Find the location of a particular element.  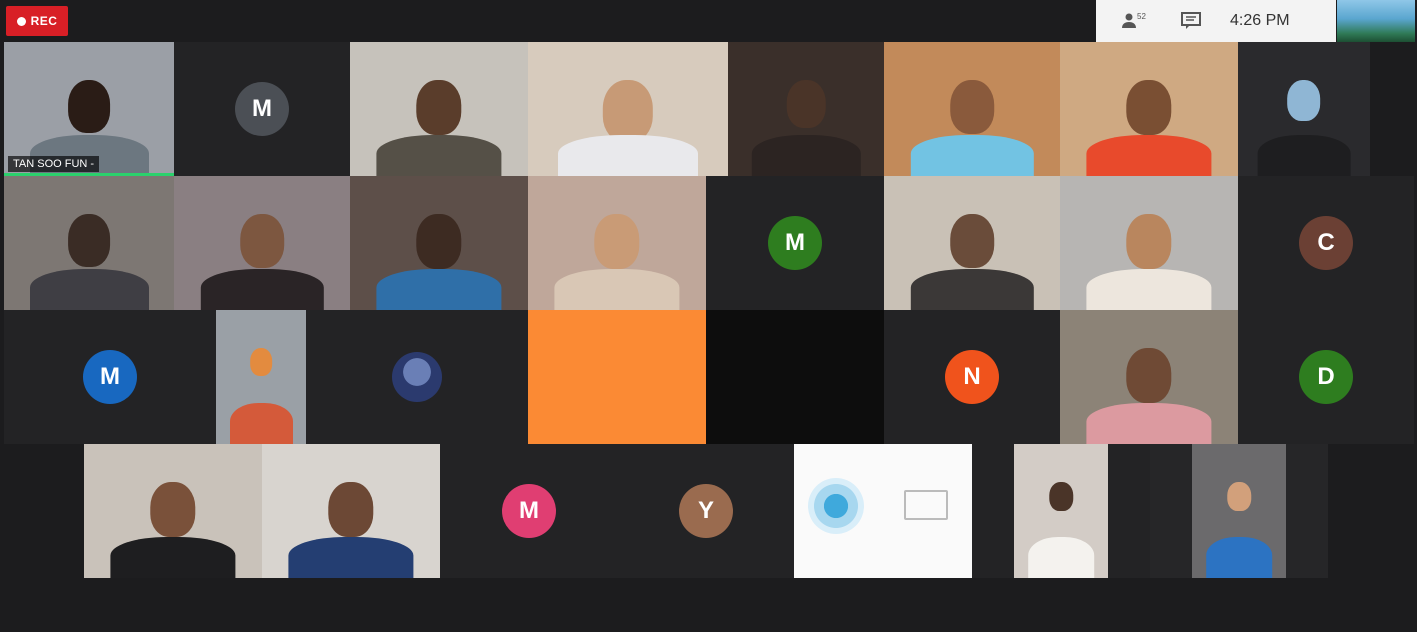

recording-indicator: REC is located at coordinates (37, 21).